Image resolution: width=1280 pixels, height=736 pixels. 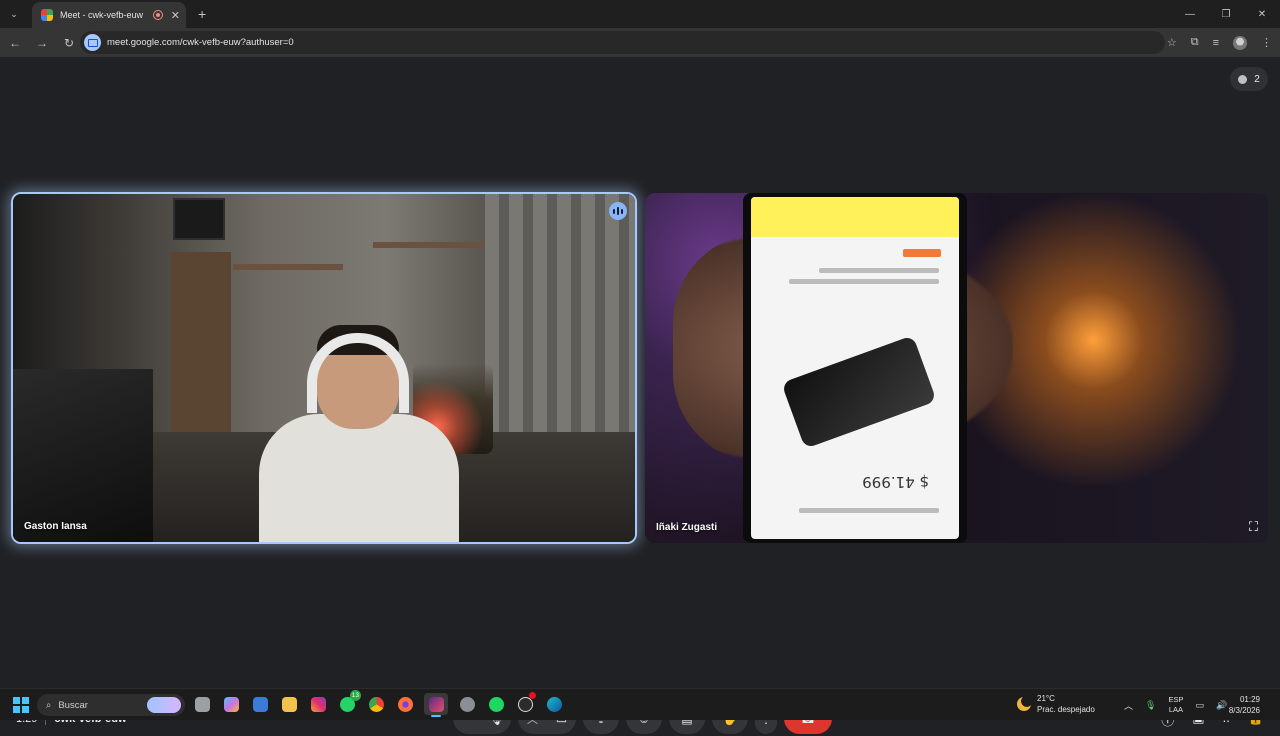 What do you see at coordinates (1262, 14) in the screenshot?
I see `close-window-button: ✕` at bounding box center [1262, 14].